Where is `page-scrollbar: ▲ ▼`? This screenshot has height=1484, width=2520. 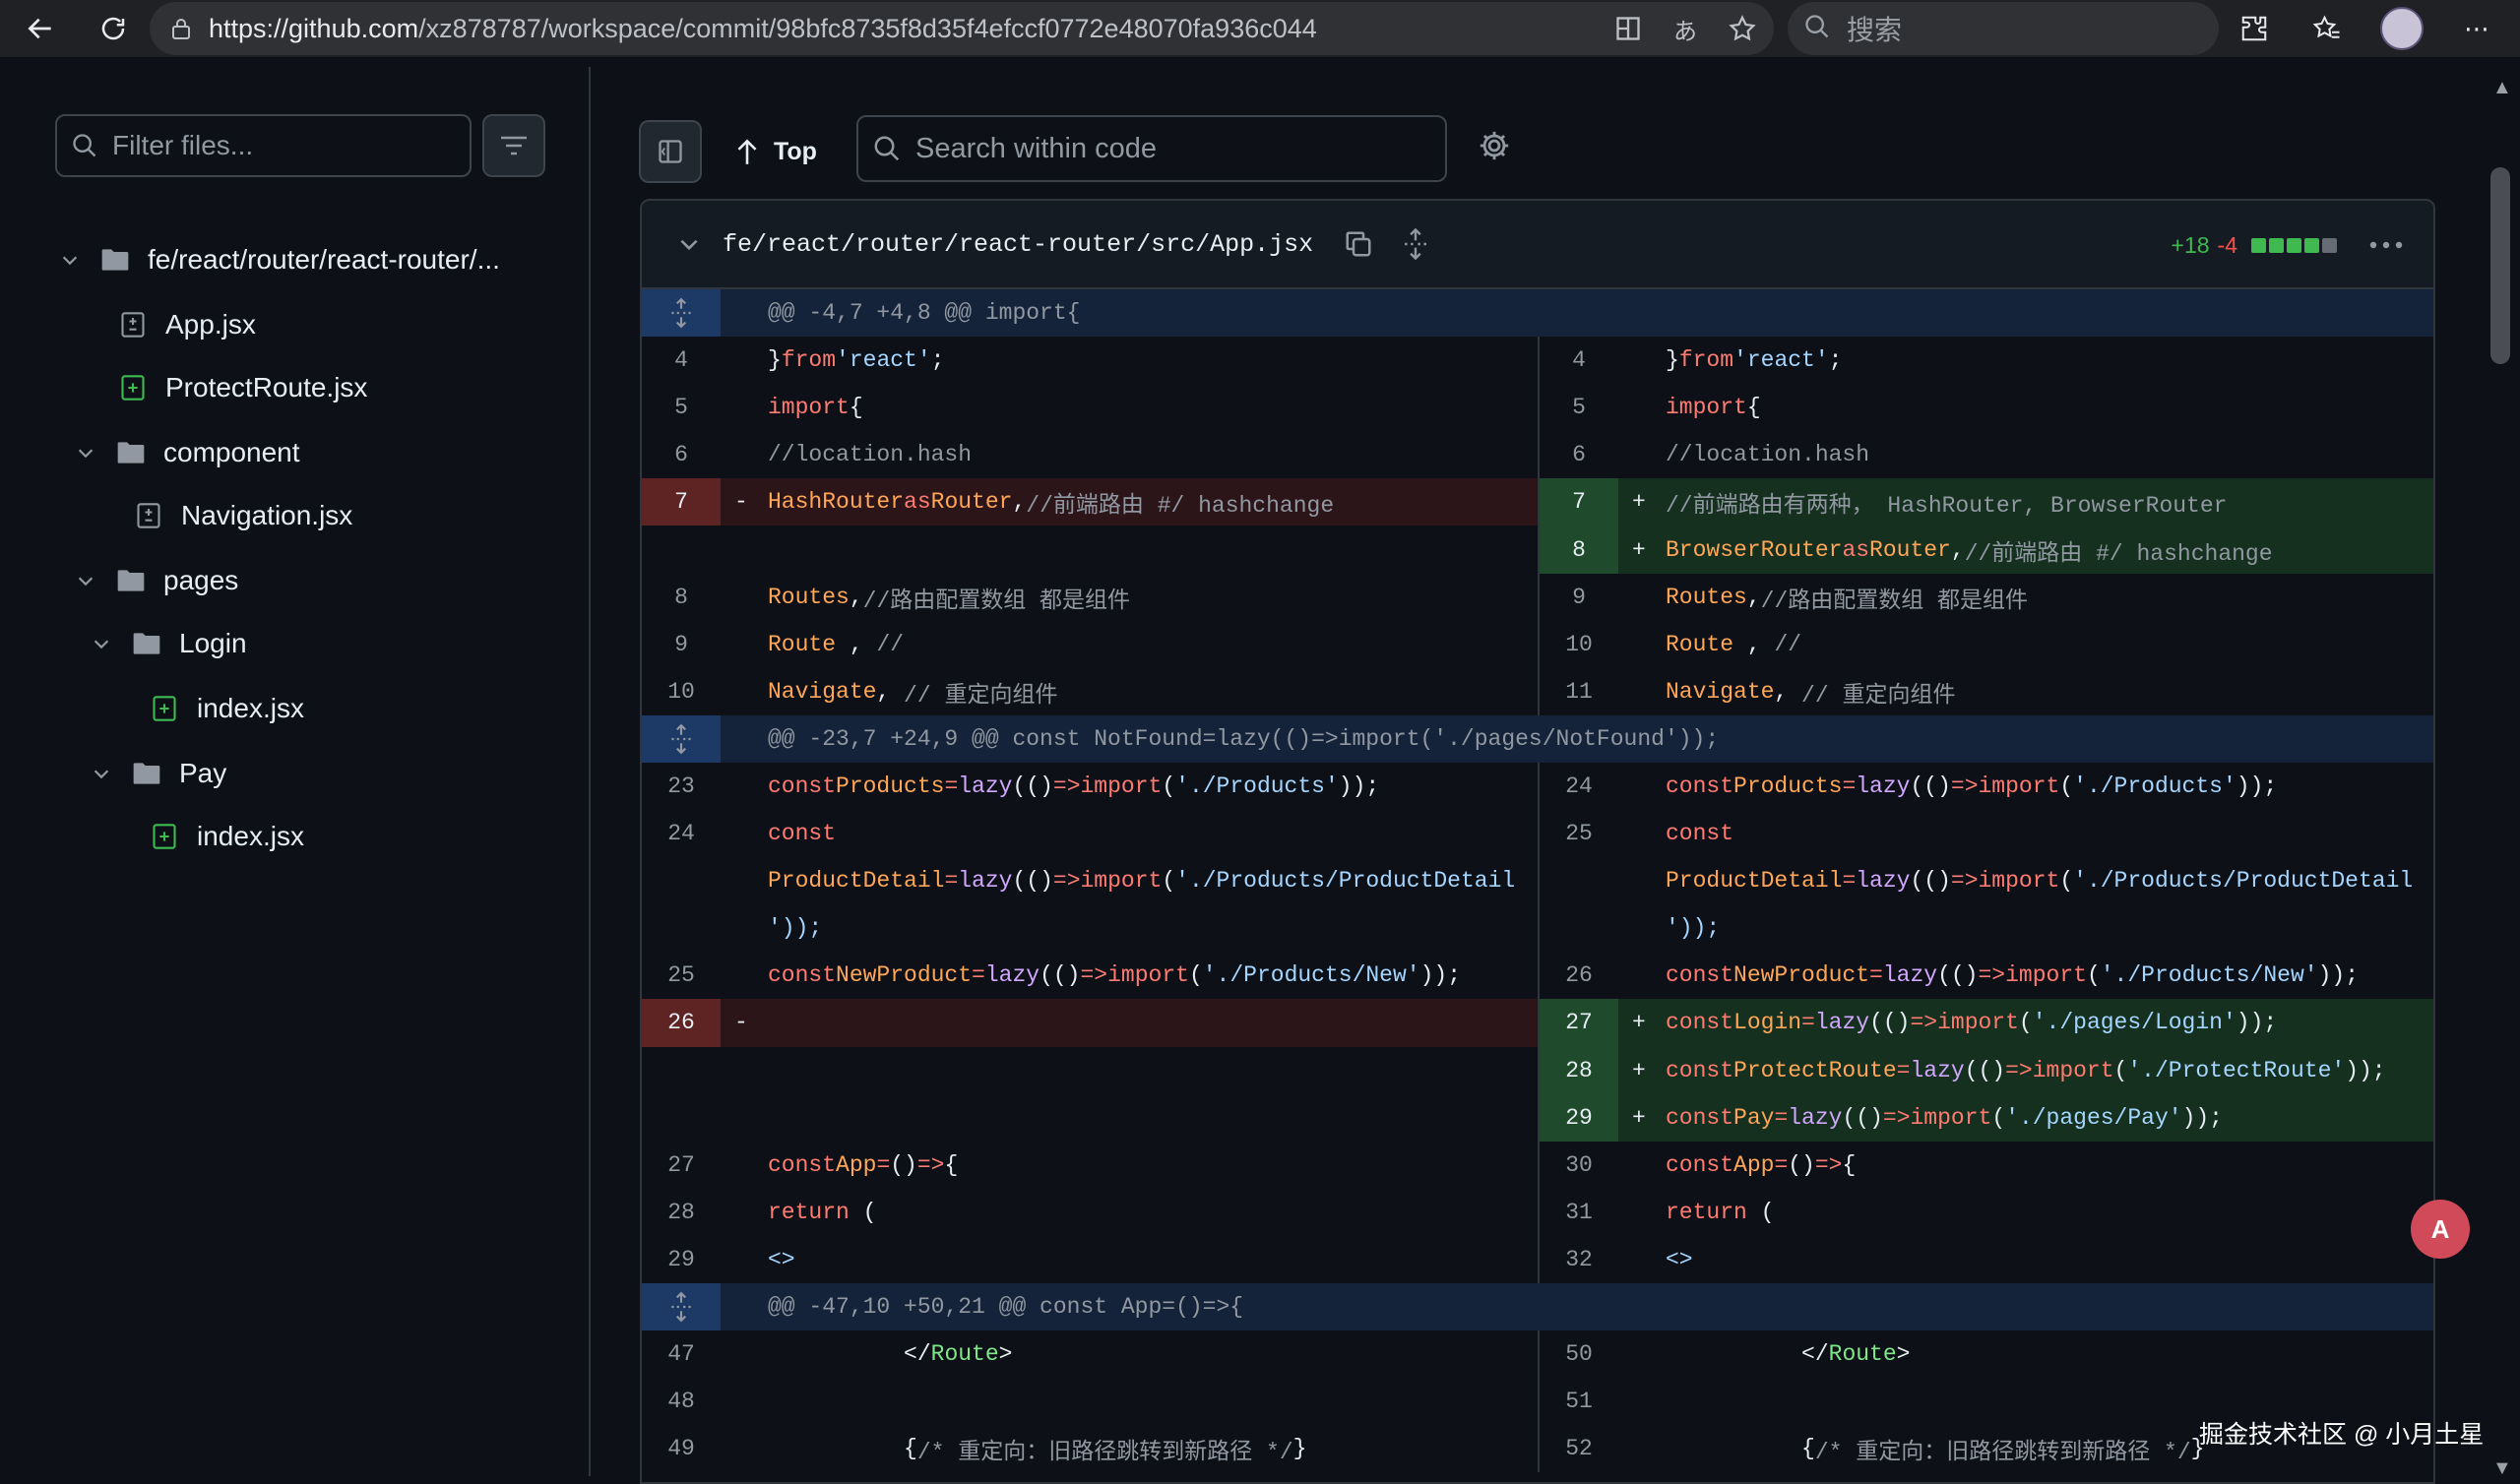
page-scrollbar: ▲ ▼ is located at coordinates (2502, 776).